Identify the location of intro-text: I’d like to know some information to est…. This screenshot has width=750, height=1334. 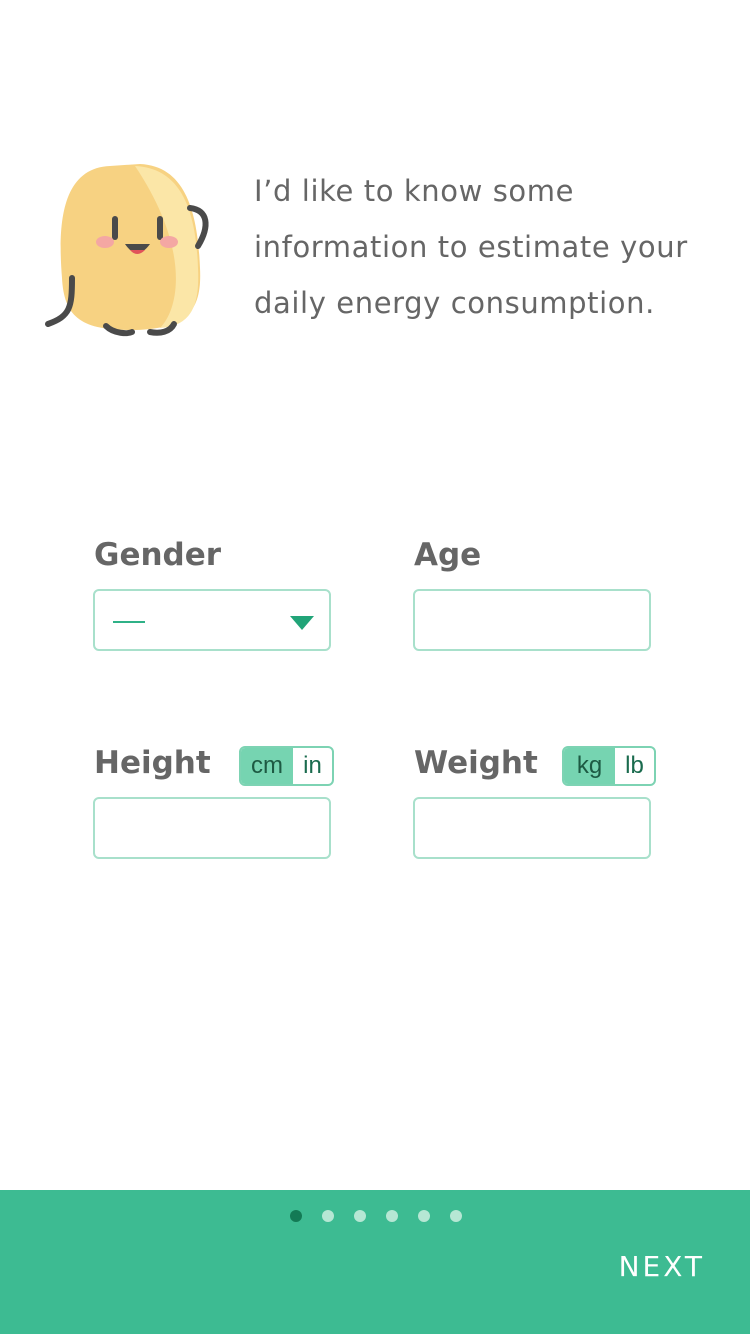
(489, 247).